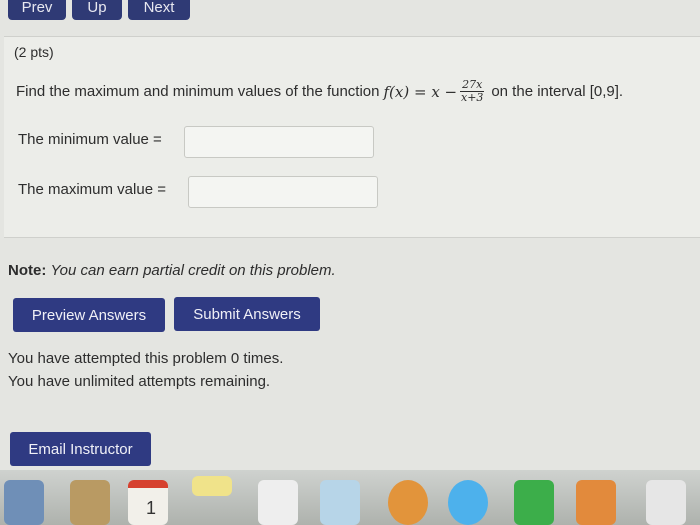 The image size is (700, 525). Describe the element at coordinates (34, 52) in the screenshot. I see `problem-points: (2 pts)` at that location.